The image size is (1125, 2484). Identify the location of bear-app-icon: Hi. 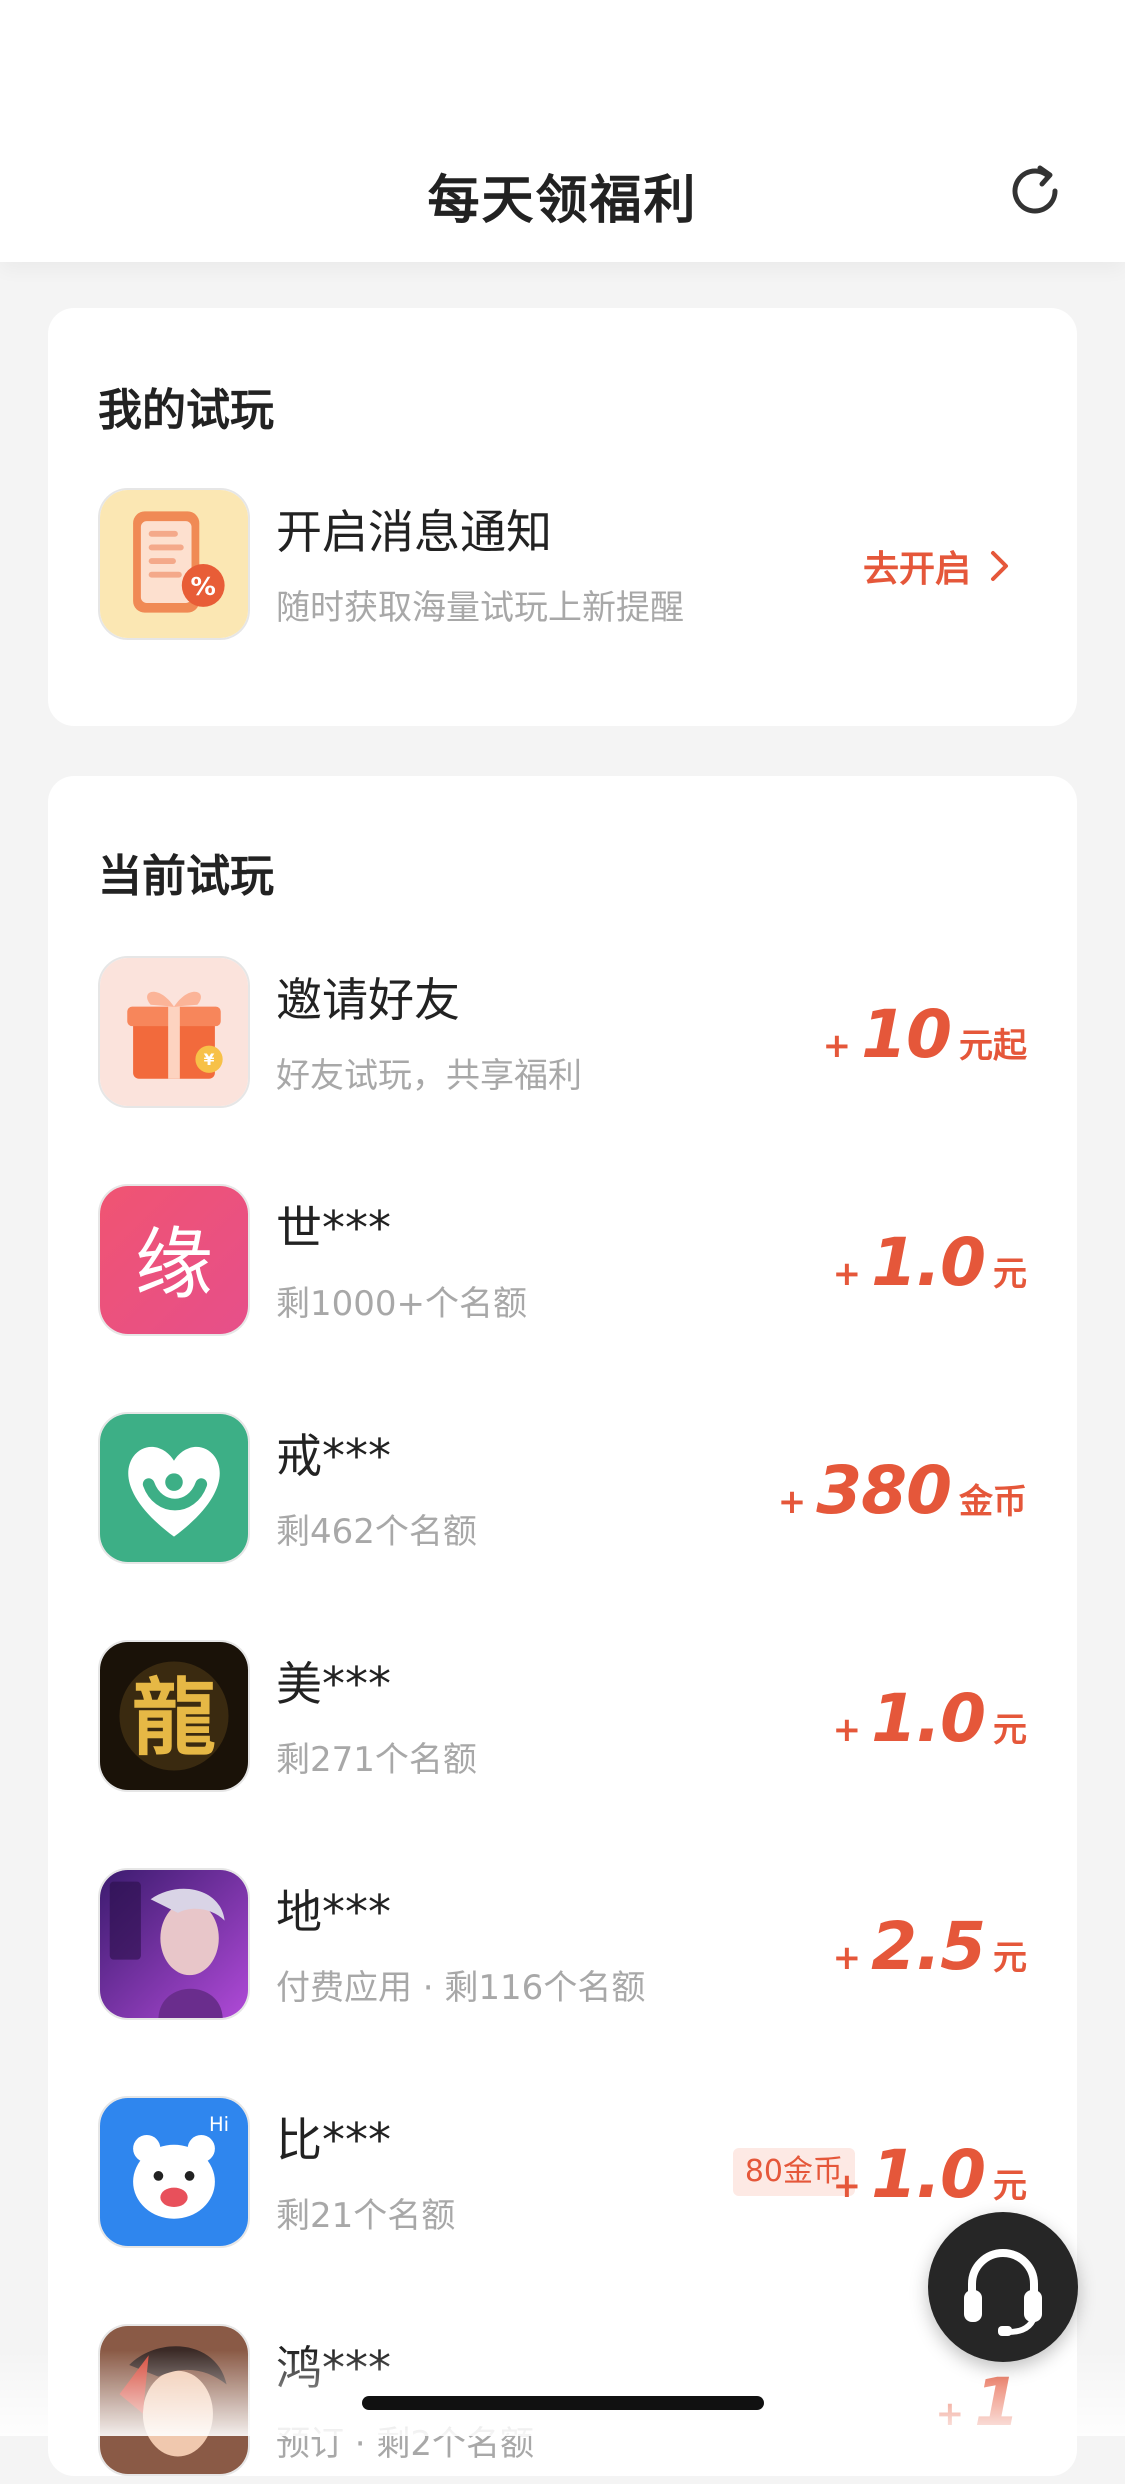
(174, 2172).